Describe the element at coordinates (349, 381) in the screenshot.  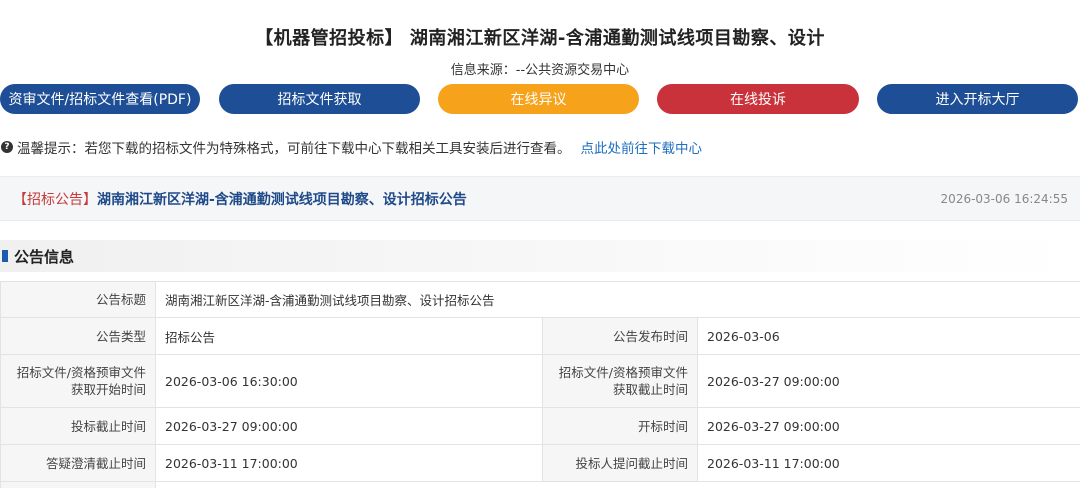
I see `value-doc-start-time: 2026-03-06 16:30:00` at that location.